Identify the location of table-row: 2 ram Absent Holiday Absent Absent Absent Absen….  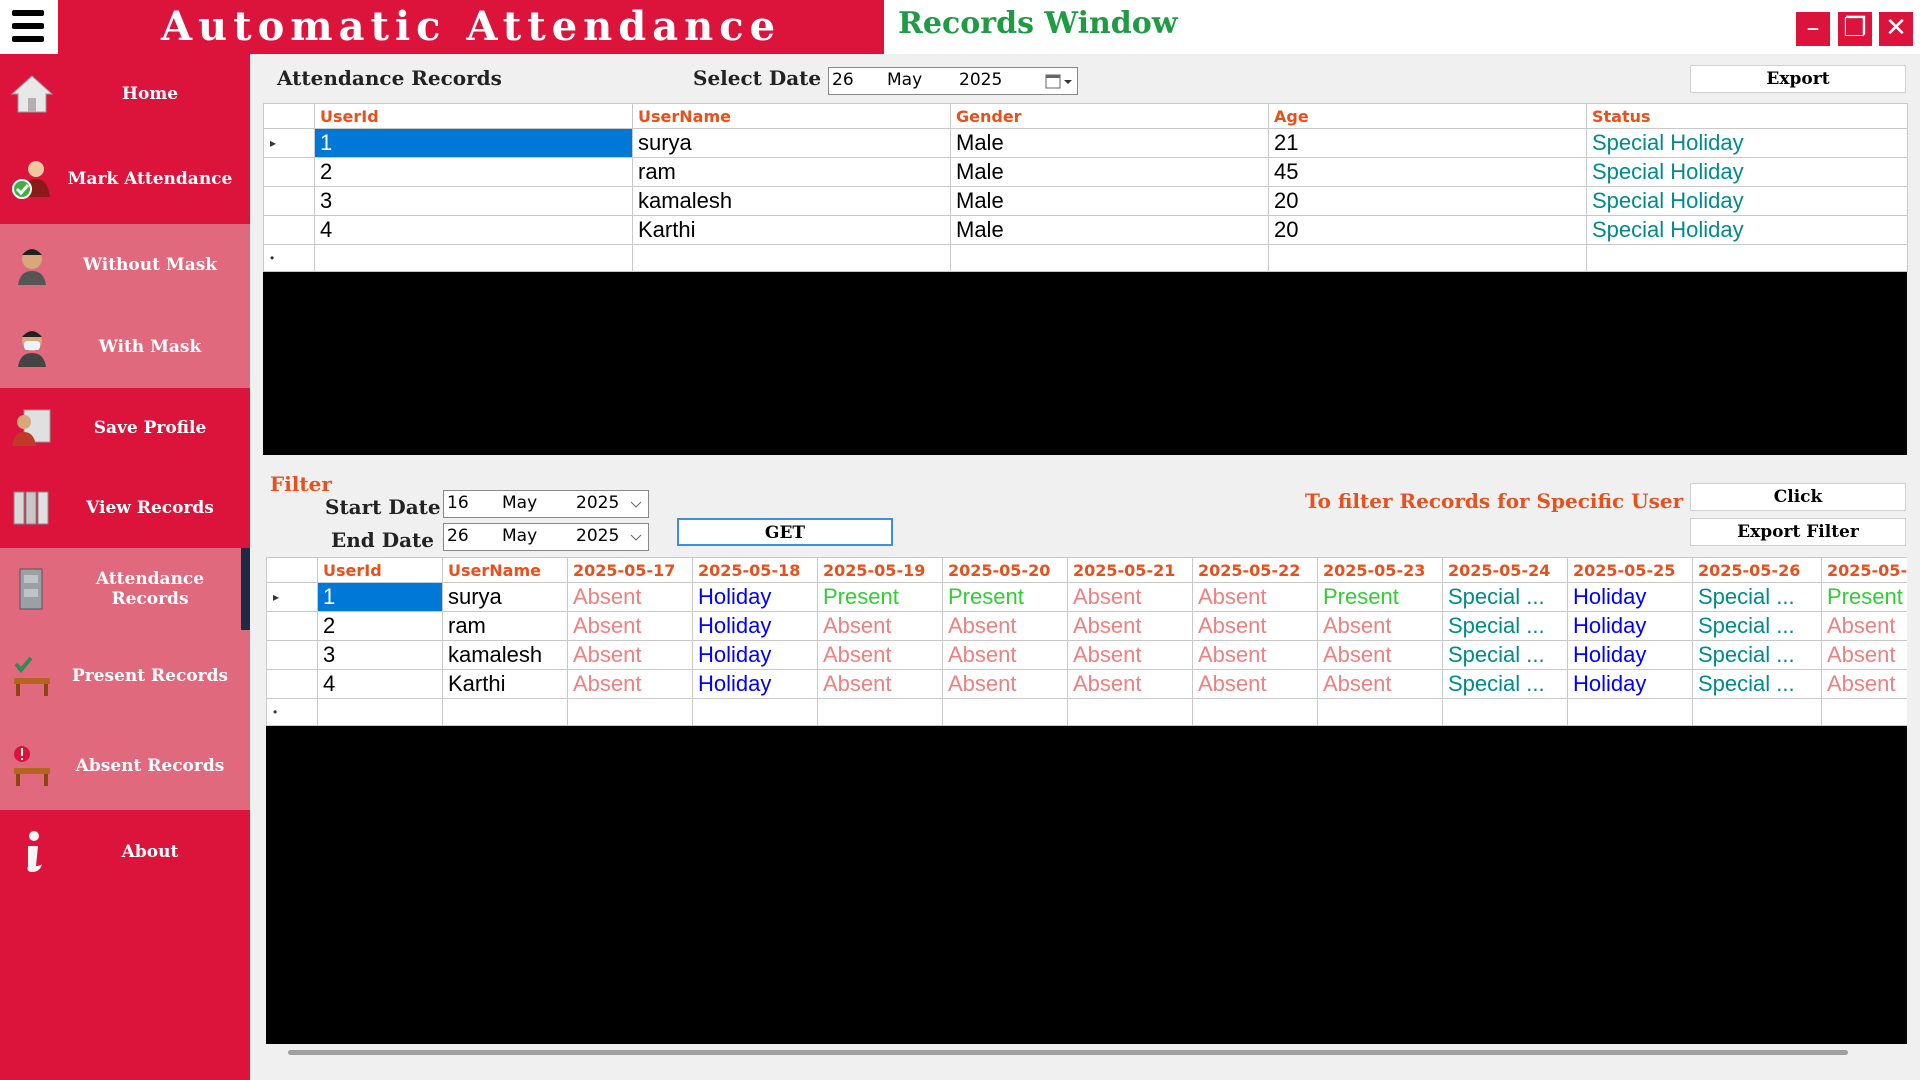
(1086, 626).